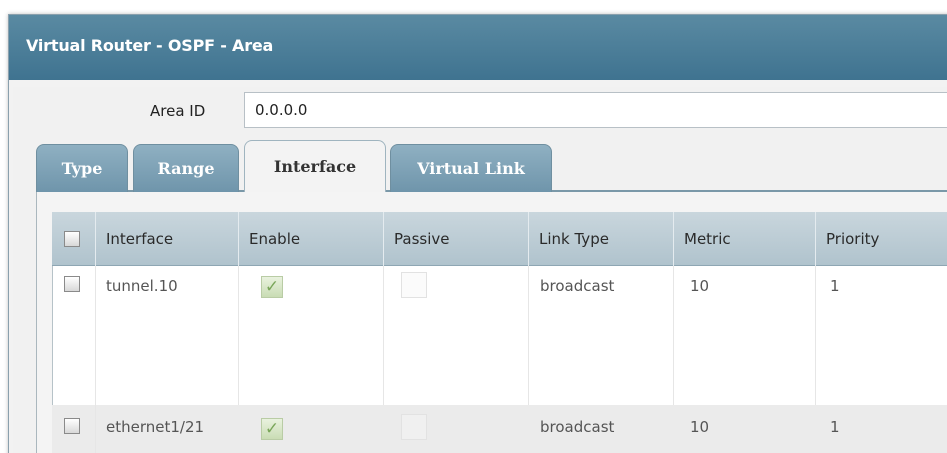  What do you see at coordinates (881, 239) in the screenshot?
I see `column-header-priority: Priority` at bounding box center [881, 239].